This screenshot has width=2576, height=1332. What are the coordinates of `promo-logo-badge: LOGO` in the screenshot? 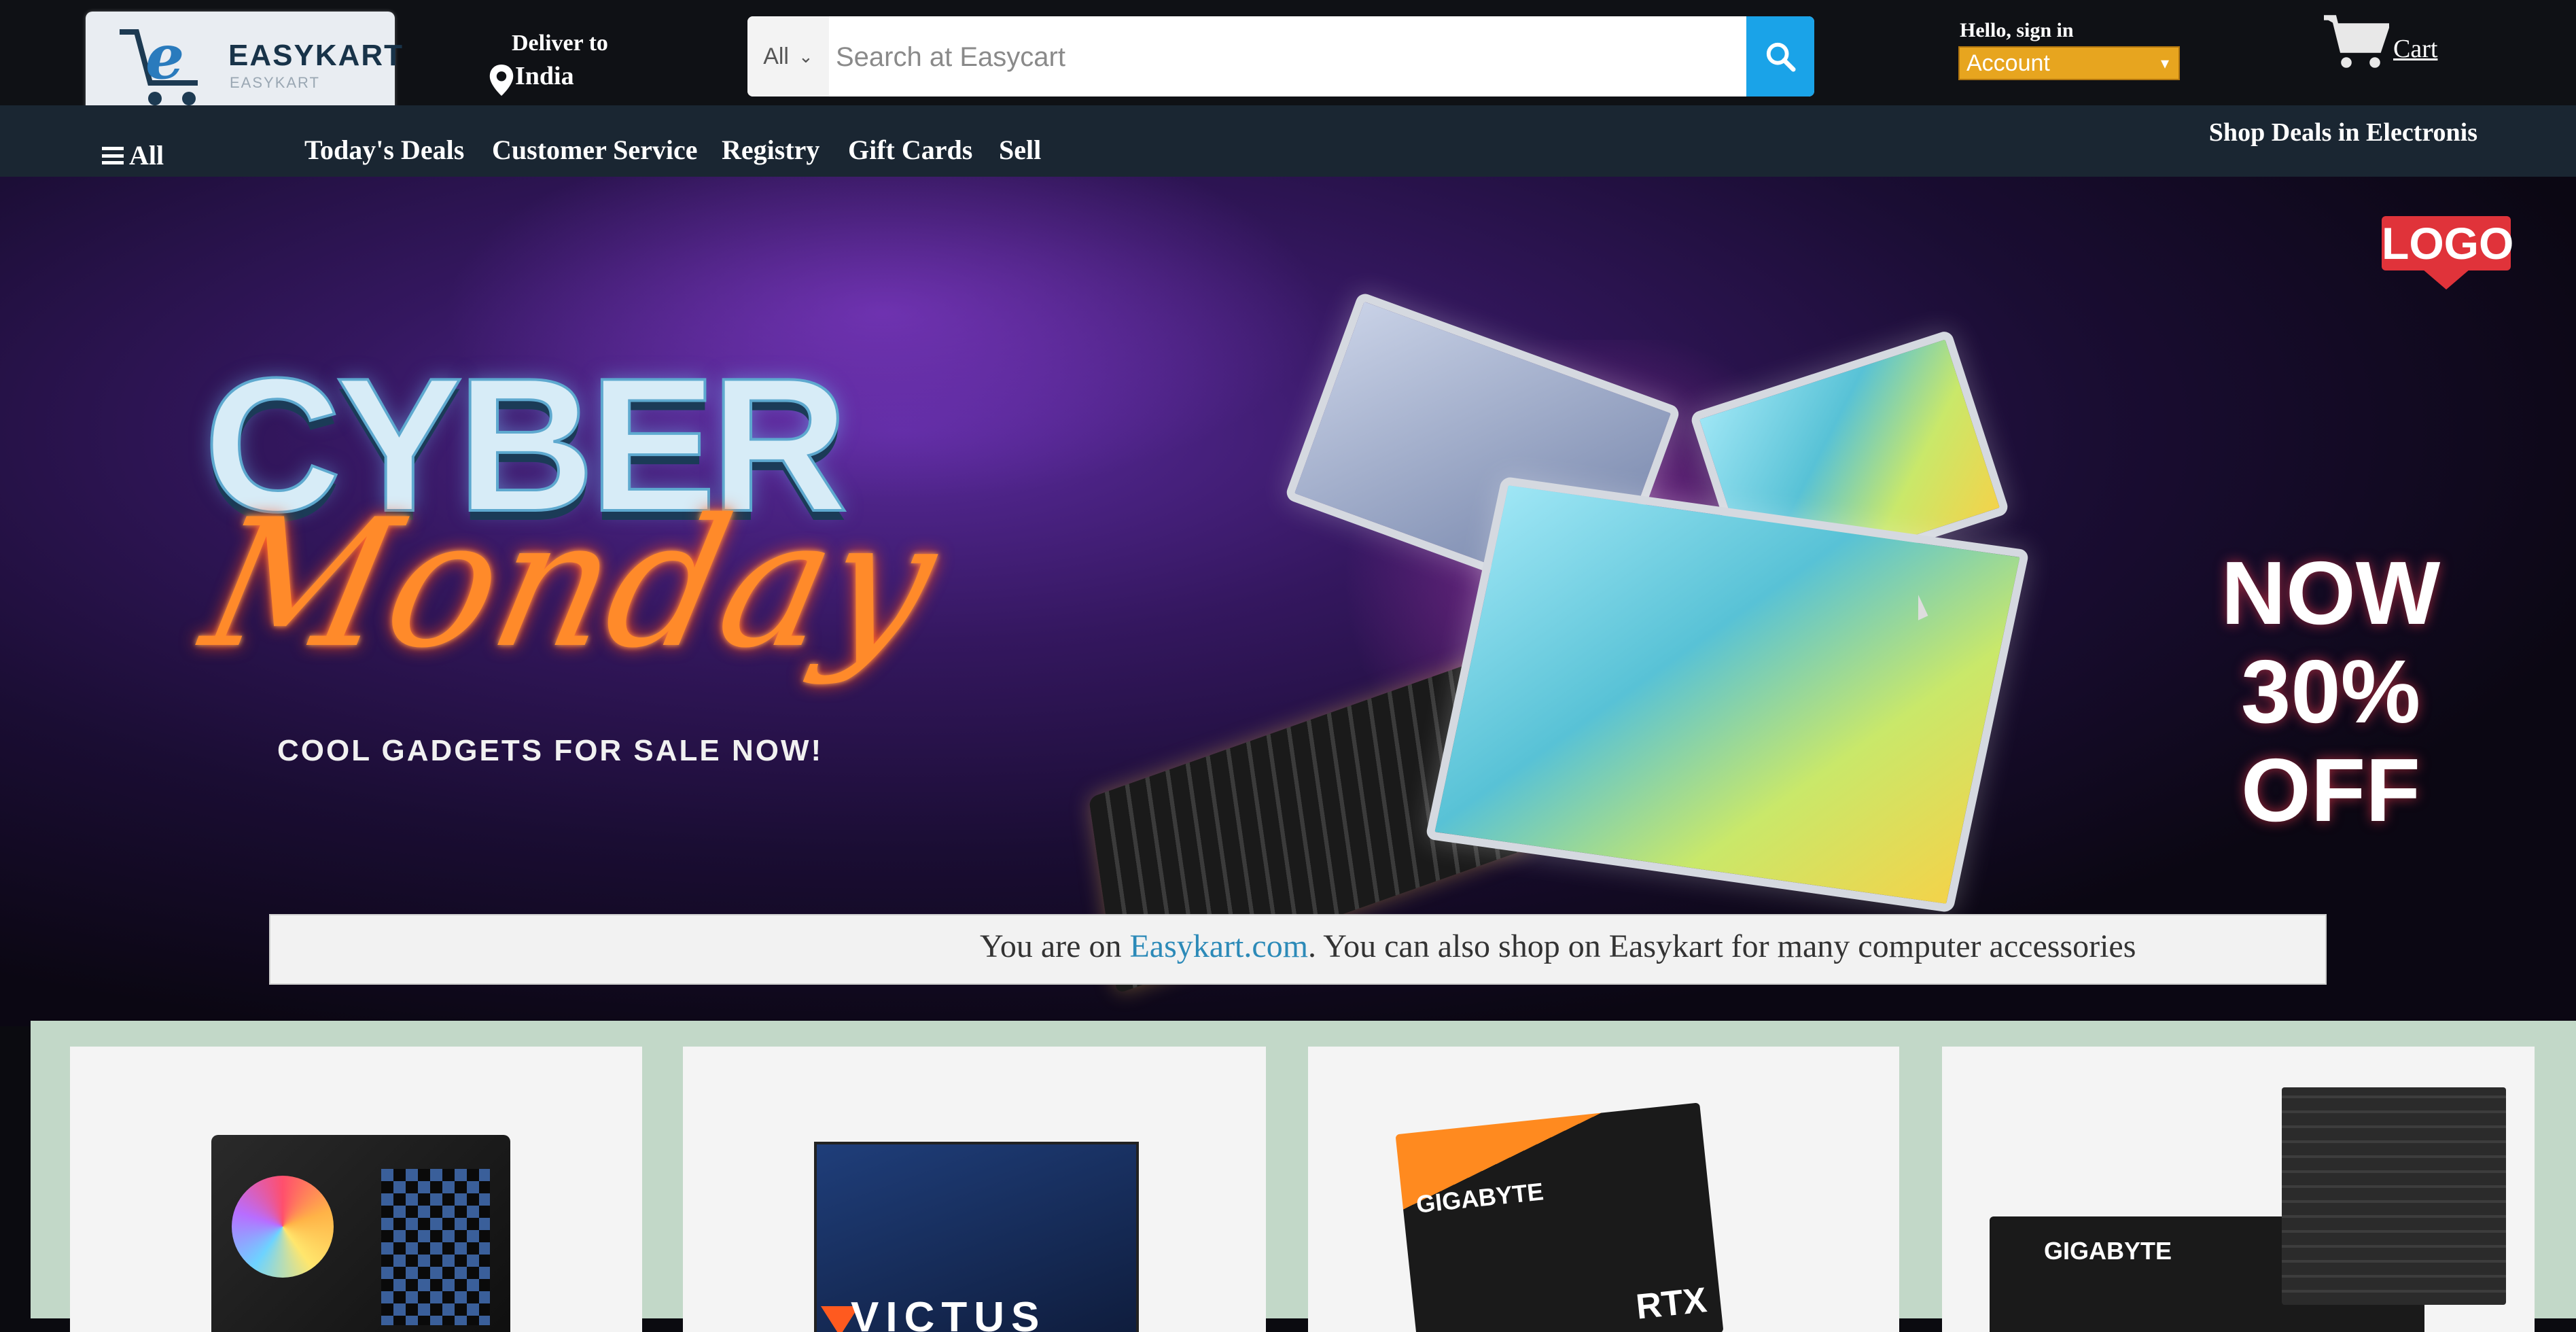 It's located at (2447, 253).